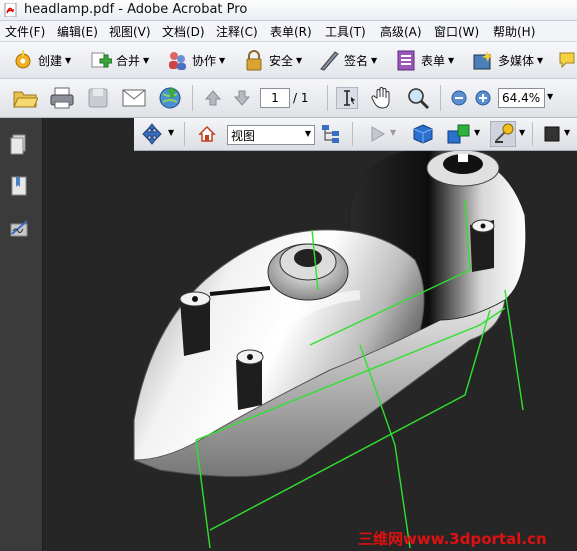 The width and height of the screenshot is (577, 551). I want to click on zoom-out-icon, so click(459, 98).